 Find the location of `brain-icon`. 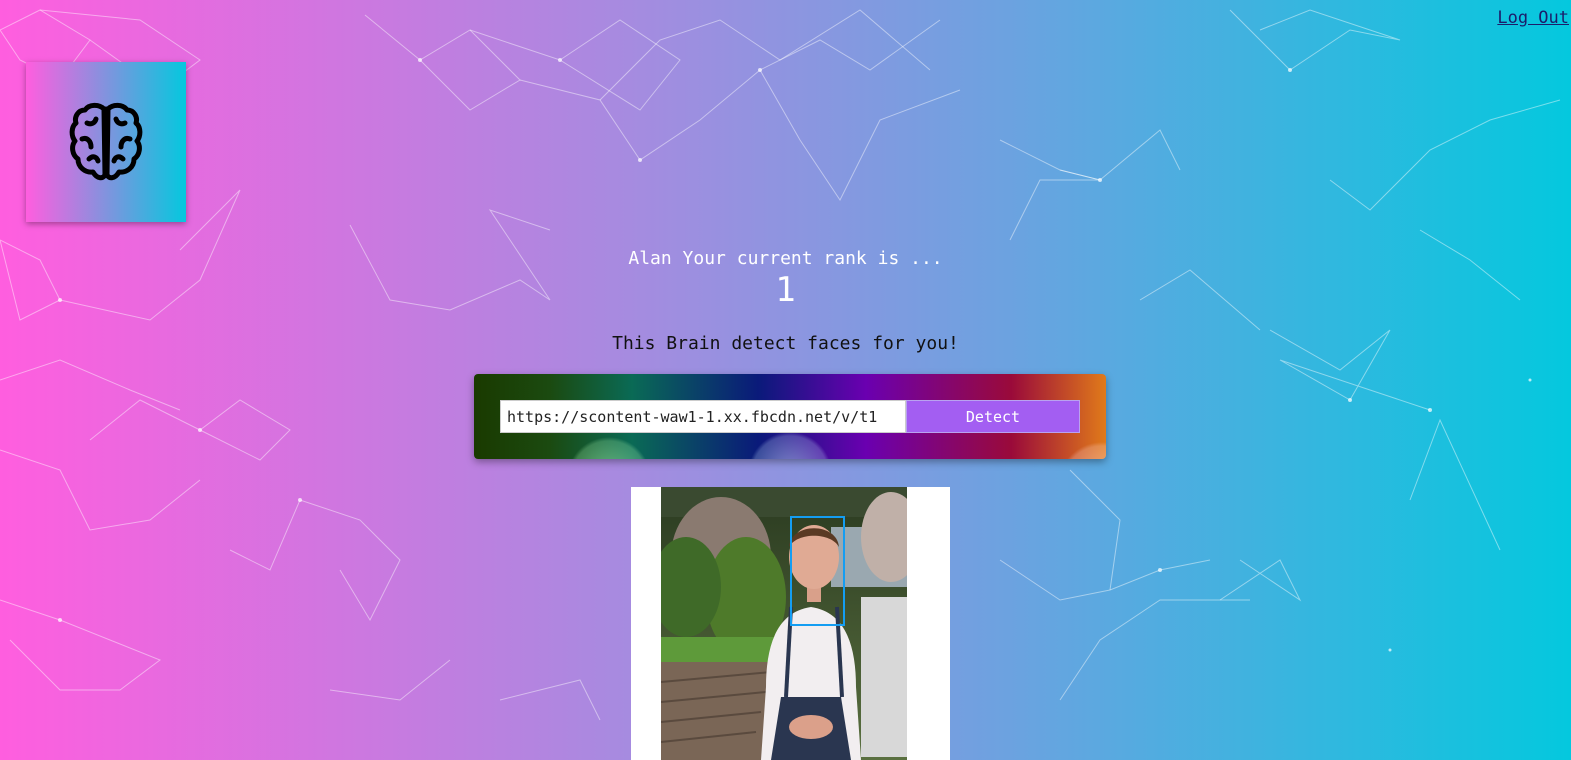

brain-icon is located at coordinates (106, 141).